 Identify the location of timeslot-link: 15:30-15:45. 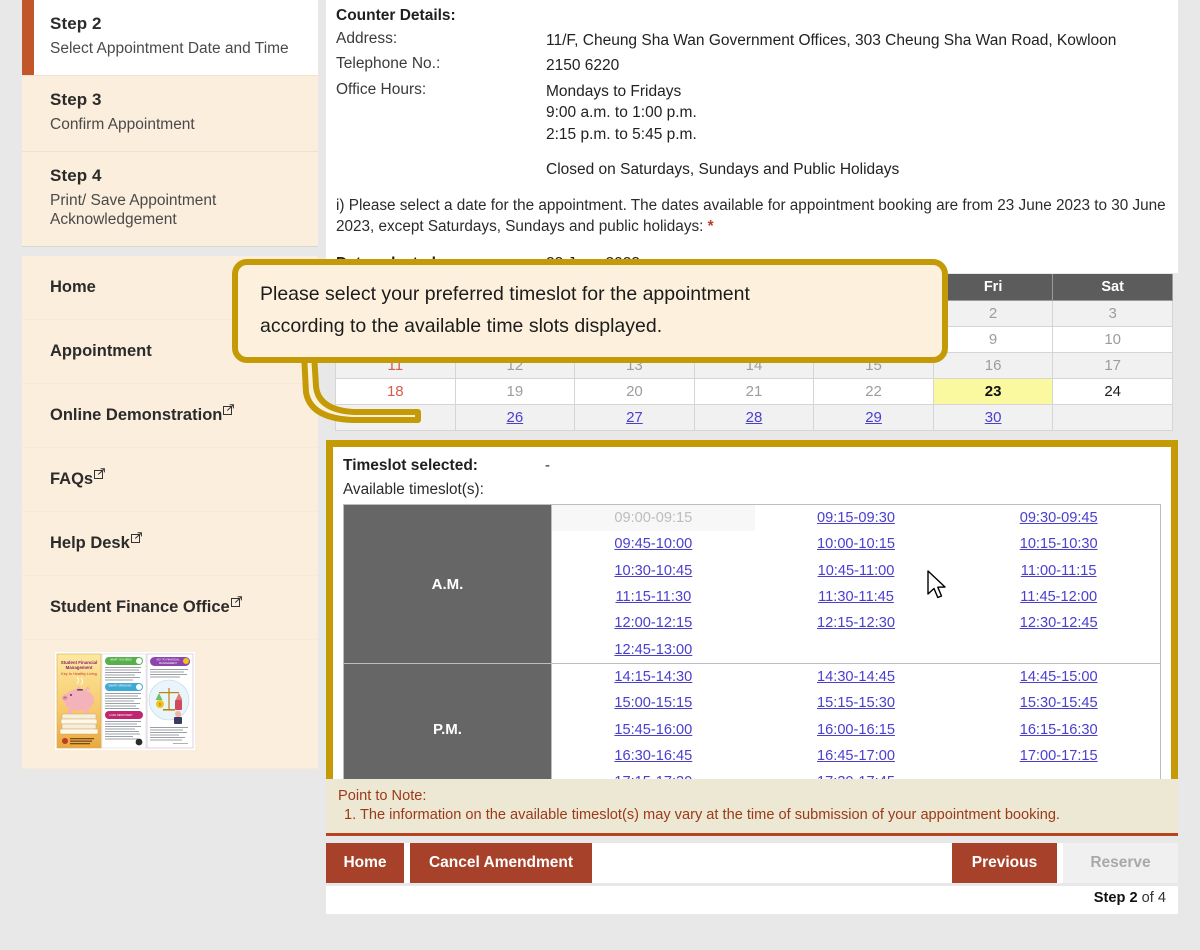
(1059, 703).